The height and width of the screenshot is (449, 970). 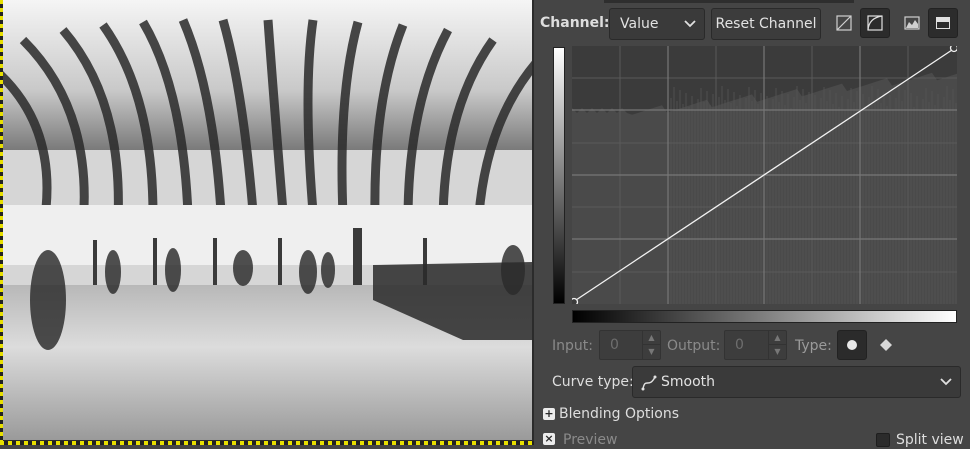 I want to click on linear-histogram-button, so click(x=844, y=23).